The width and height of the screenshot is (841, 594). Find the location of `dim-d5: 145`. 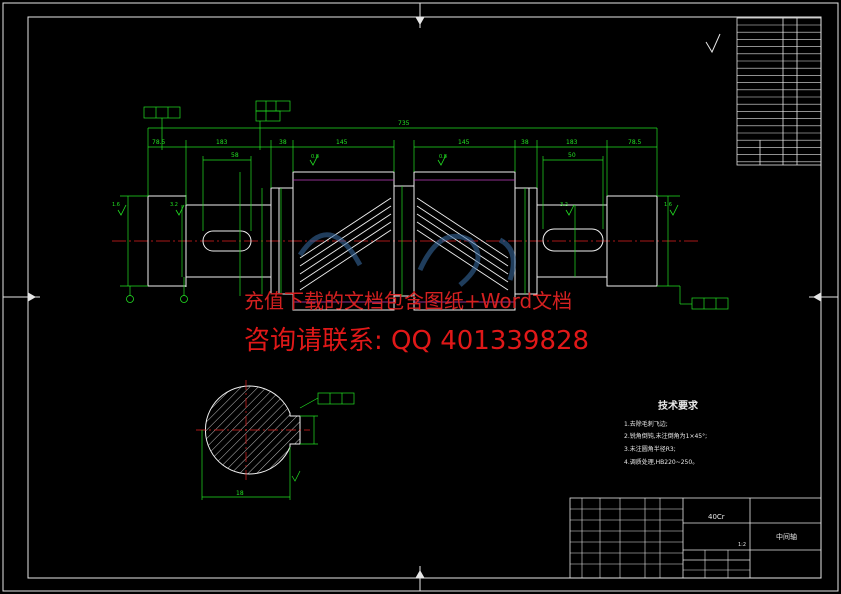

dim-d5: 145 is located at coordinates (464, 142).